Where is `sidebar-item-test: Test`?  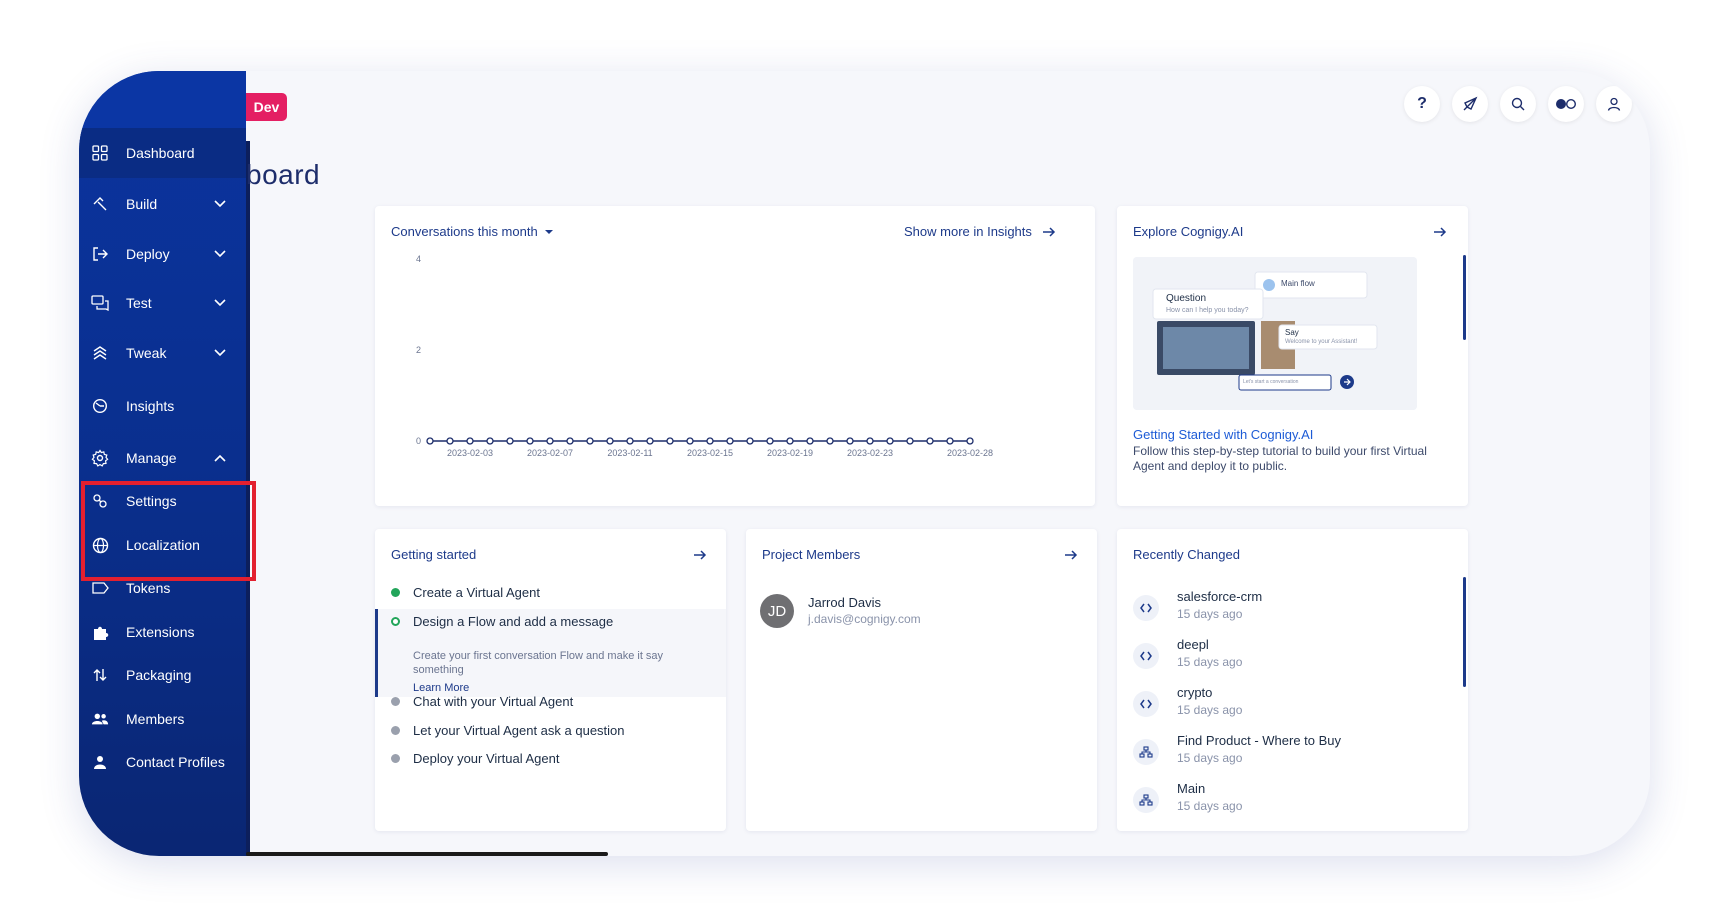
sidebar-item-test: Test is located at coordinates (162, 303).